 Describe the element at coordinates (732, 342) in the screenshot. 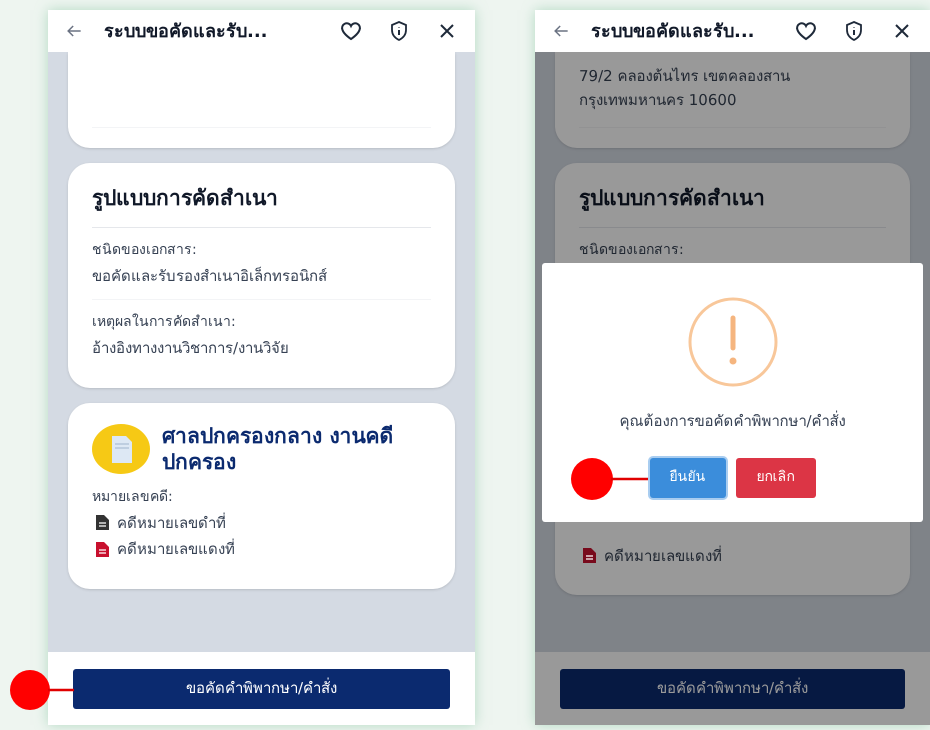

I see `warning-icon` at that location.